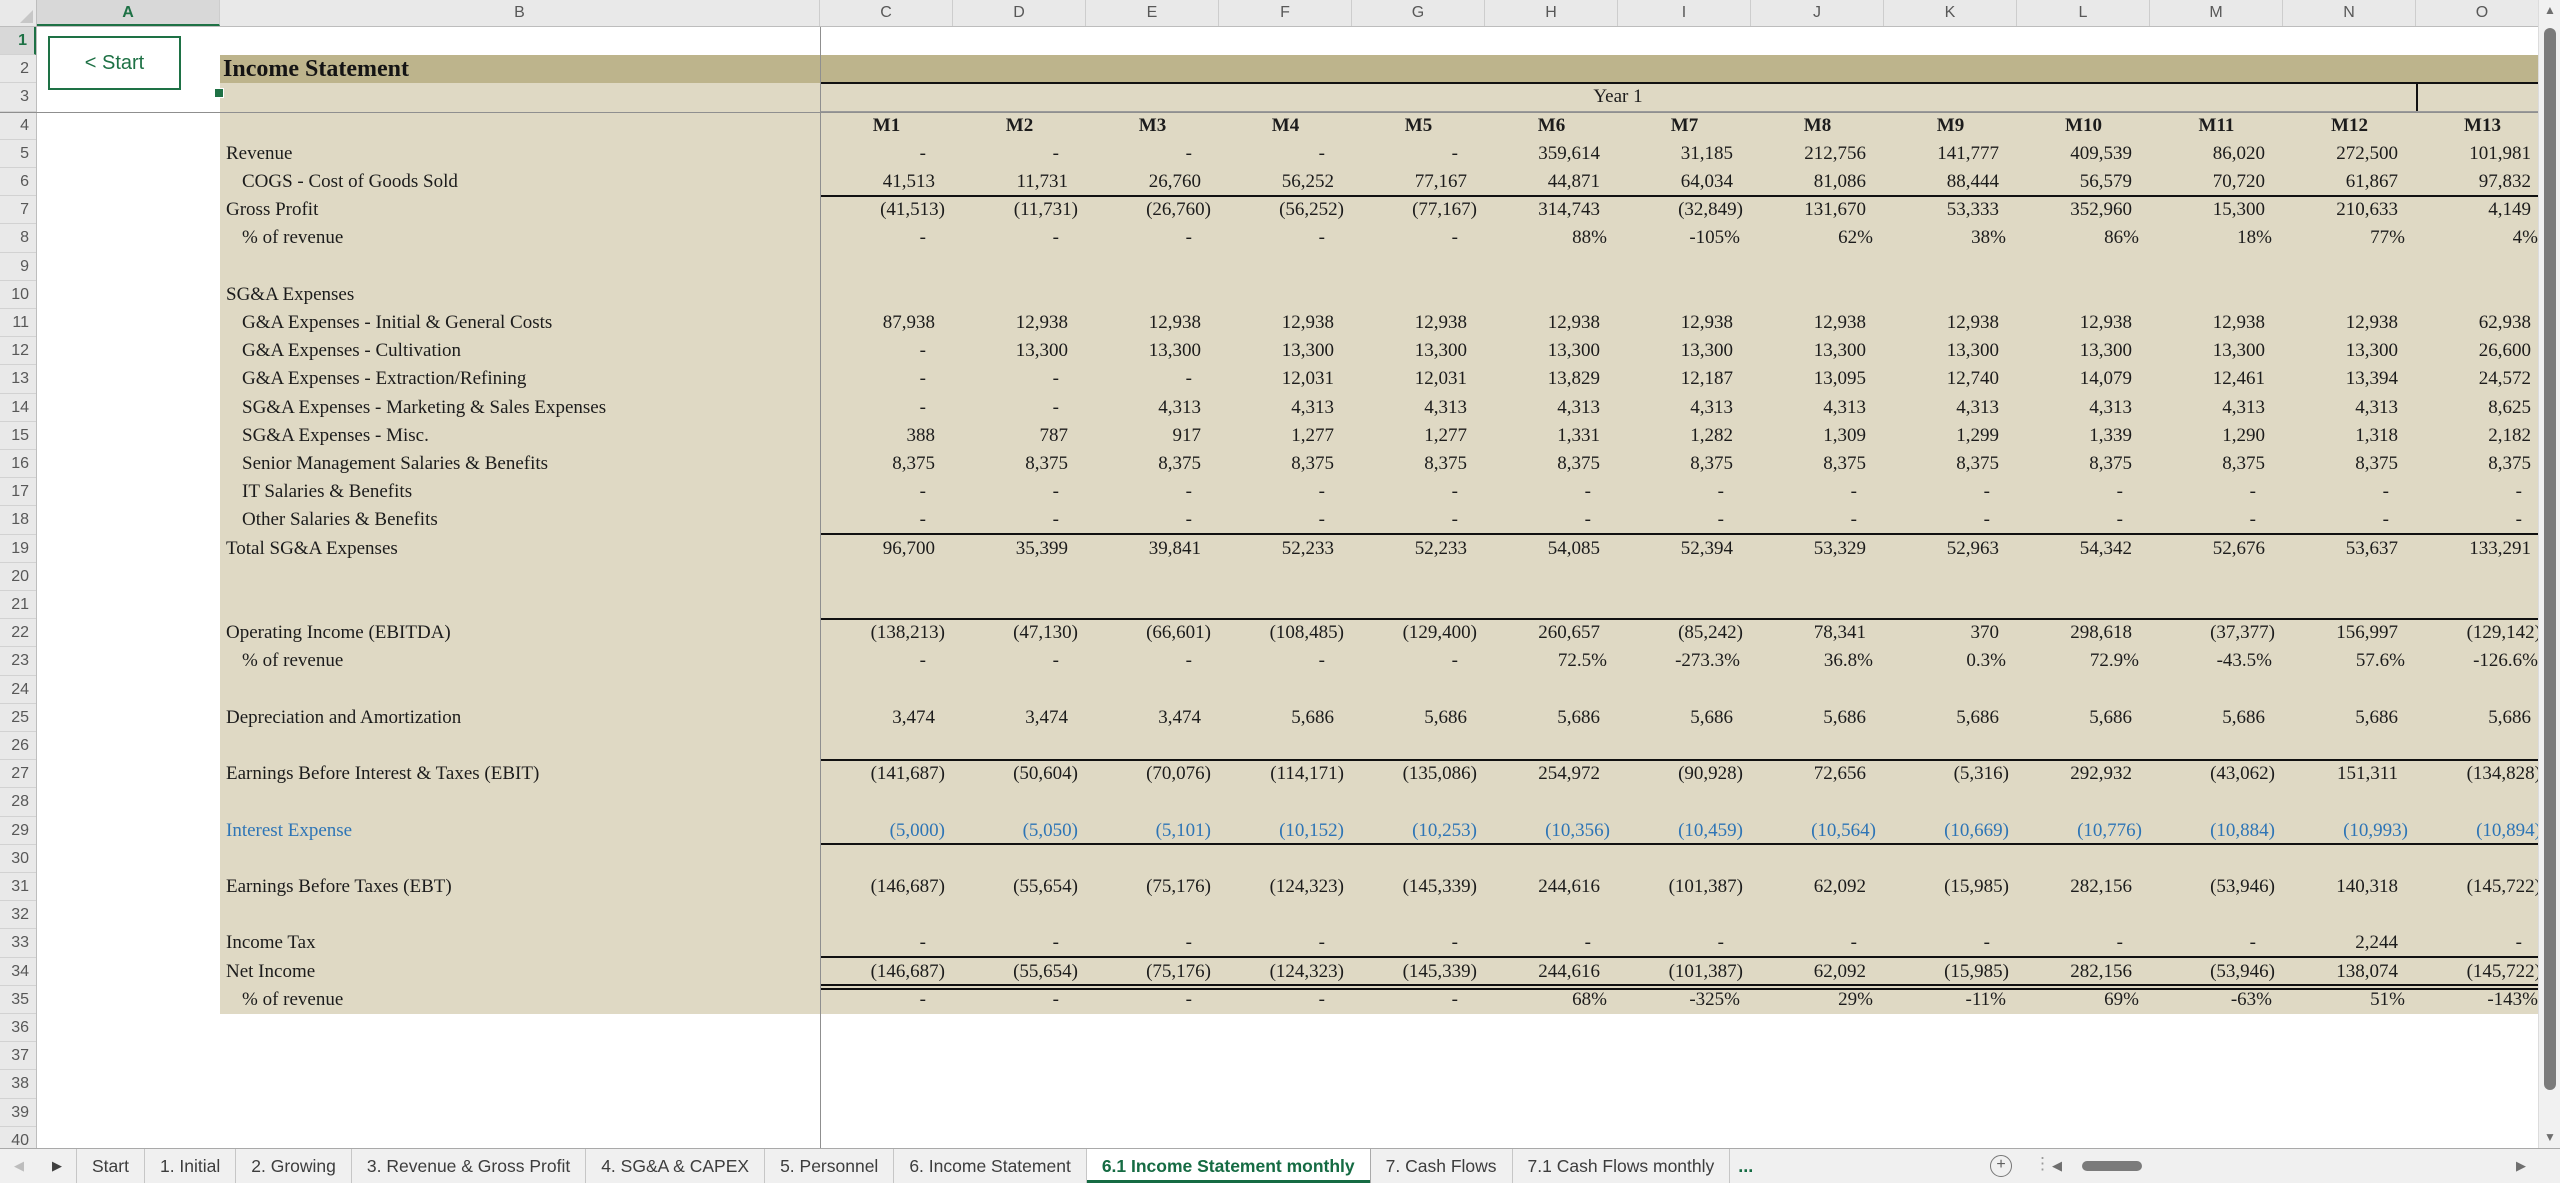 This screenshot has height=1183, width=2560. What do you see at coordinates (1551, 633) in the screenshot?
I see `data-cell: 260,657` at bounding box center [1551, 633].